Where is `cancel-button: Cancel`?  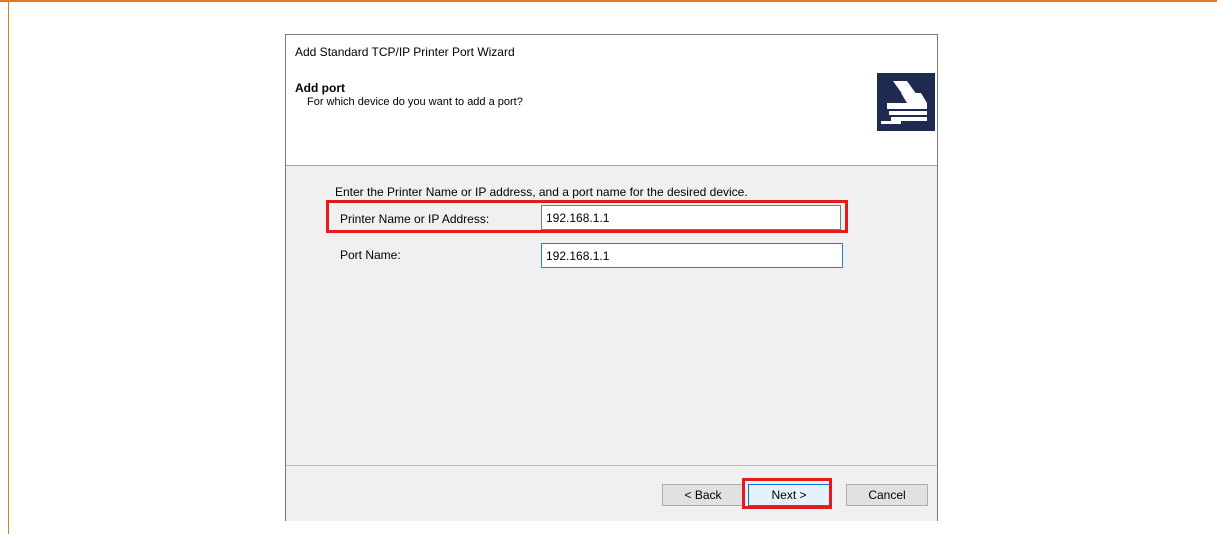 cancel-button: Cancel is located at coordinates (887, 495).